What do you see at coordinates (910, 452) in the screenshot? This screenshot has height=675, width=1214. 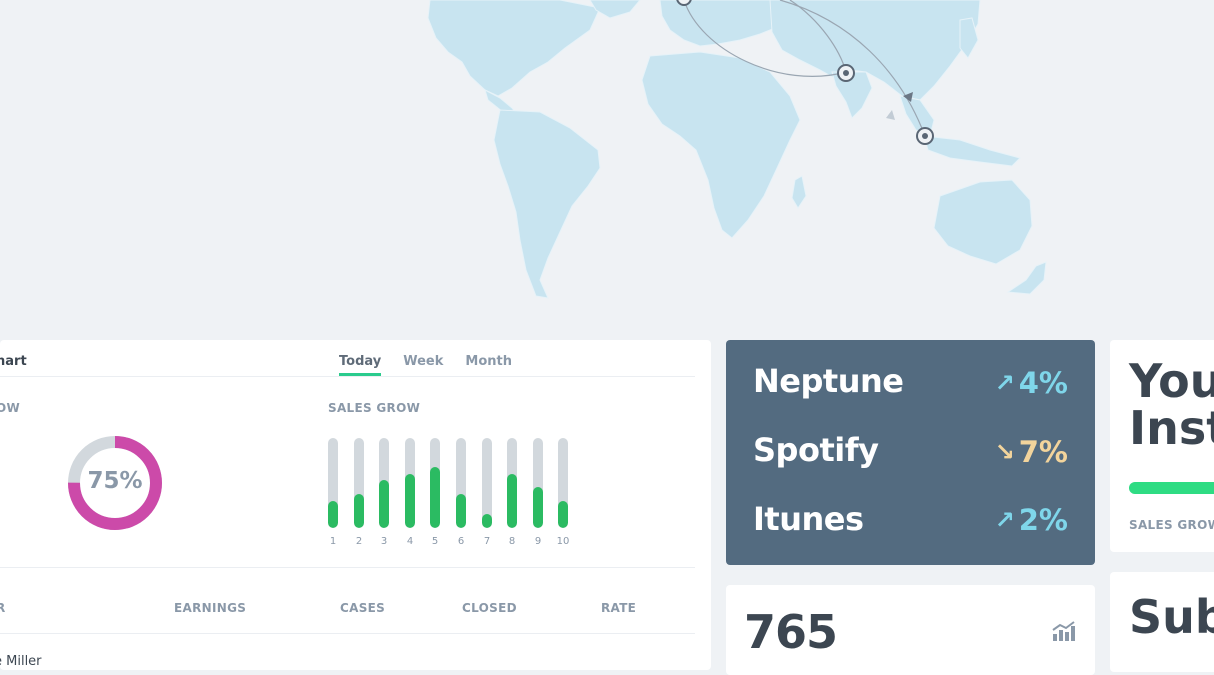 I see `stats-panel: Neptune ↗ 4% Spotify ↘ 7% Itunes ↗ 2%` at bounding box center [910, 452].